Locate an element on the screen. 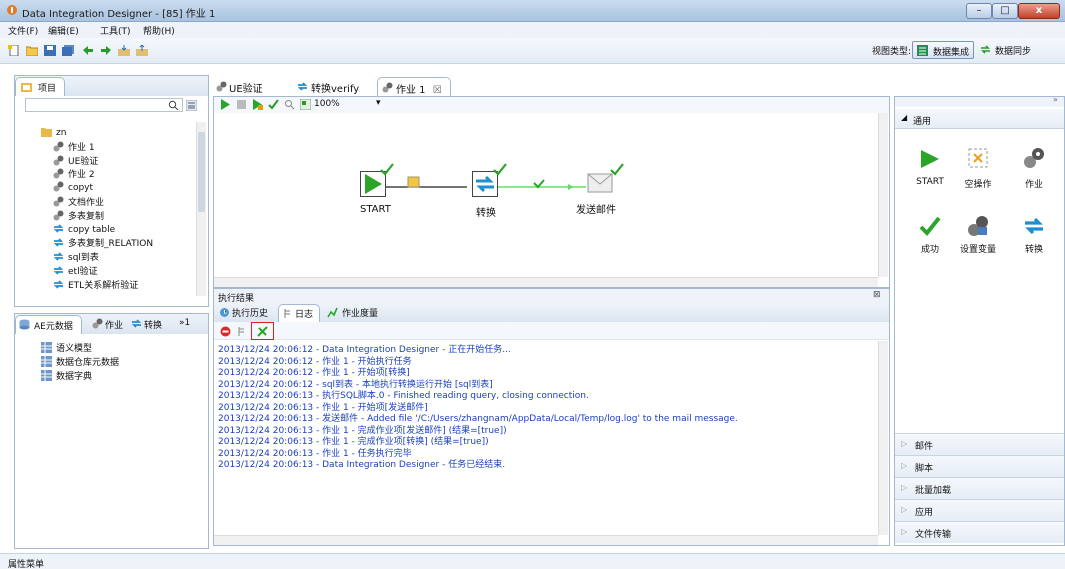  run-options-icon is located at coordinates (257, 104).